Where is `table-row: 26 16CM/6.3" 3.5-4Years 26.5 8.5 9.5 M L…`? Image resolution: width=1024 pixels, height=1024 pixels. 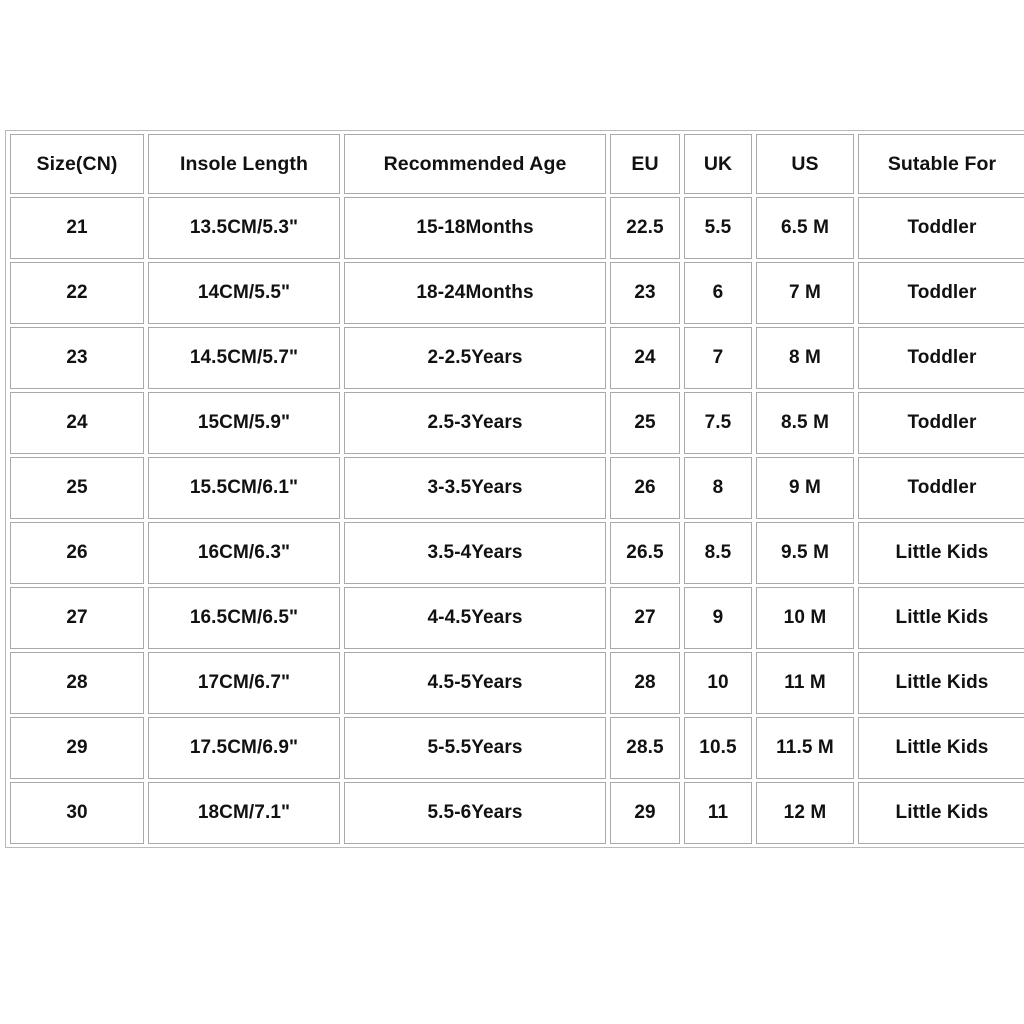
table-row: 26 16CM/6.3" 3.5-4Years 26.5 8.5 9.5 M L… is located at coordinates (517, 553).